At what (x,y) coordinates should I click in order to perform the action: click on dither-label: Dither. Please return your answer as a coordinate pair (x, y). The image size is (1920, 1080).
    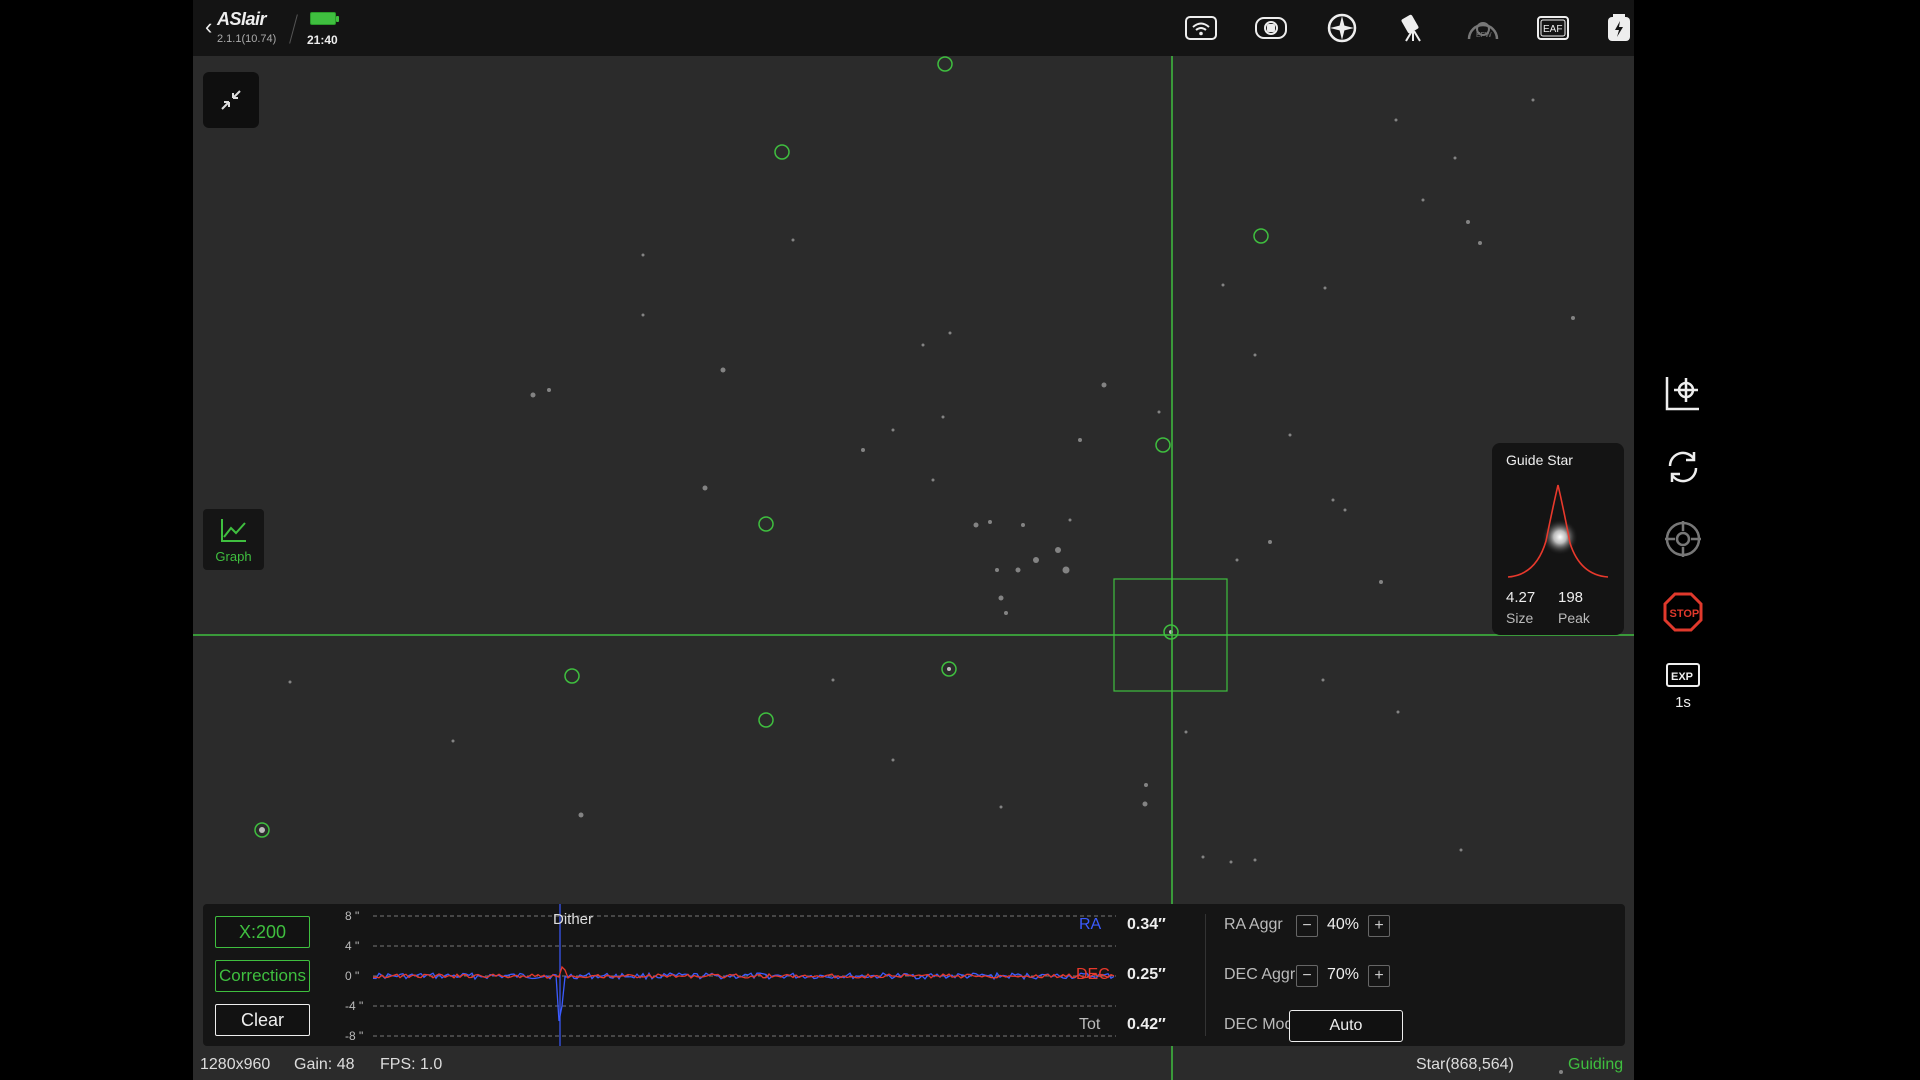
    Looking at the image, I should click on (573, 919).